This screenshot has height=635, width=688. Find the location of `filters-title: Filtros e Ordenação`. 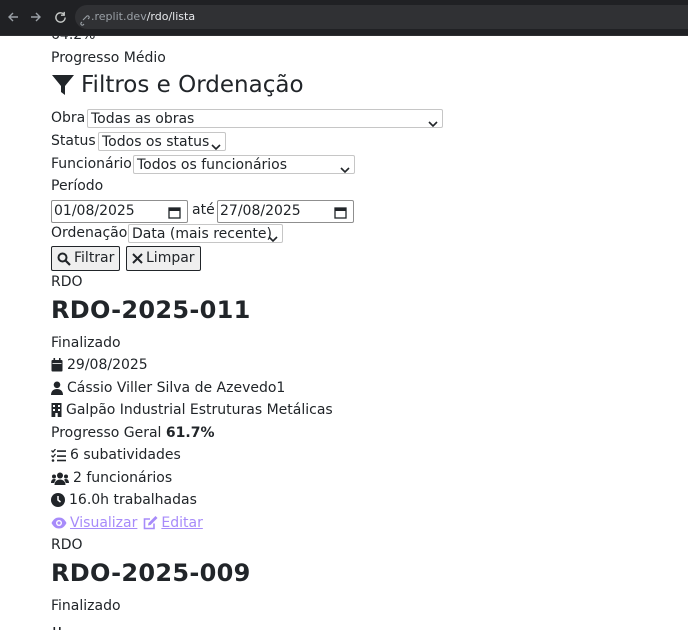

filters-title: Filtros e Ordenação is located at coordinates (192, 85).